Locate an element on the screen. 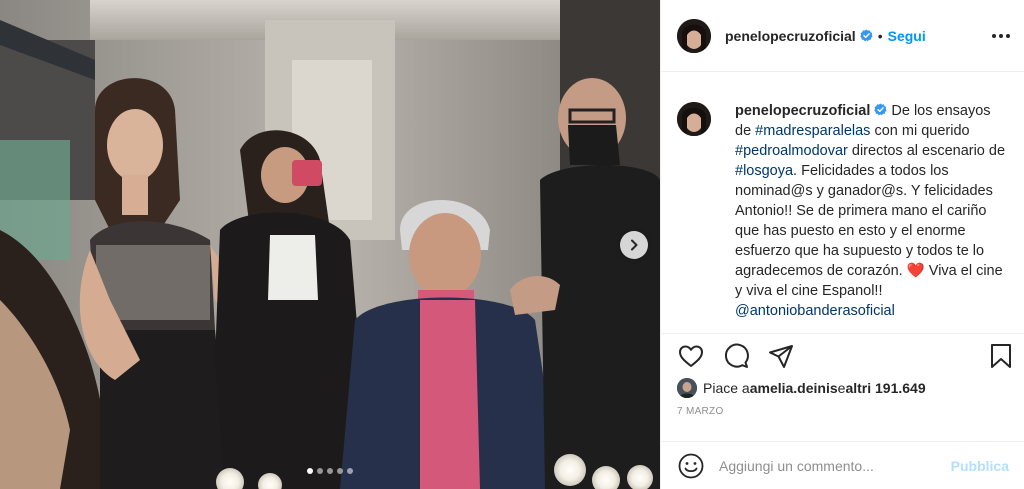 The width and height of the screenshot is (1024, 489). hashtag-link: #pedroalmodovar is located at coordinates (791, 151).